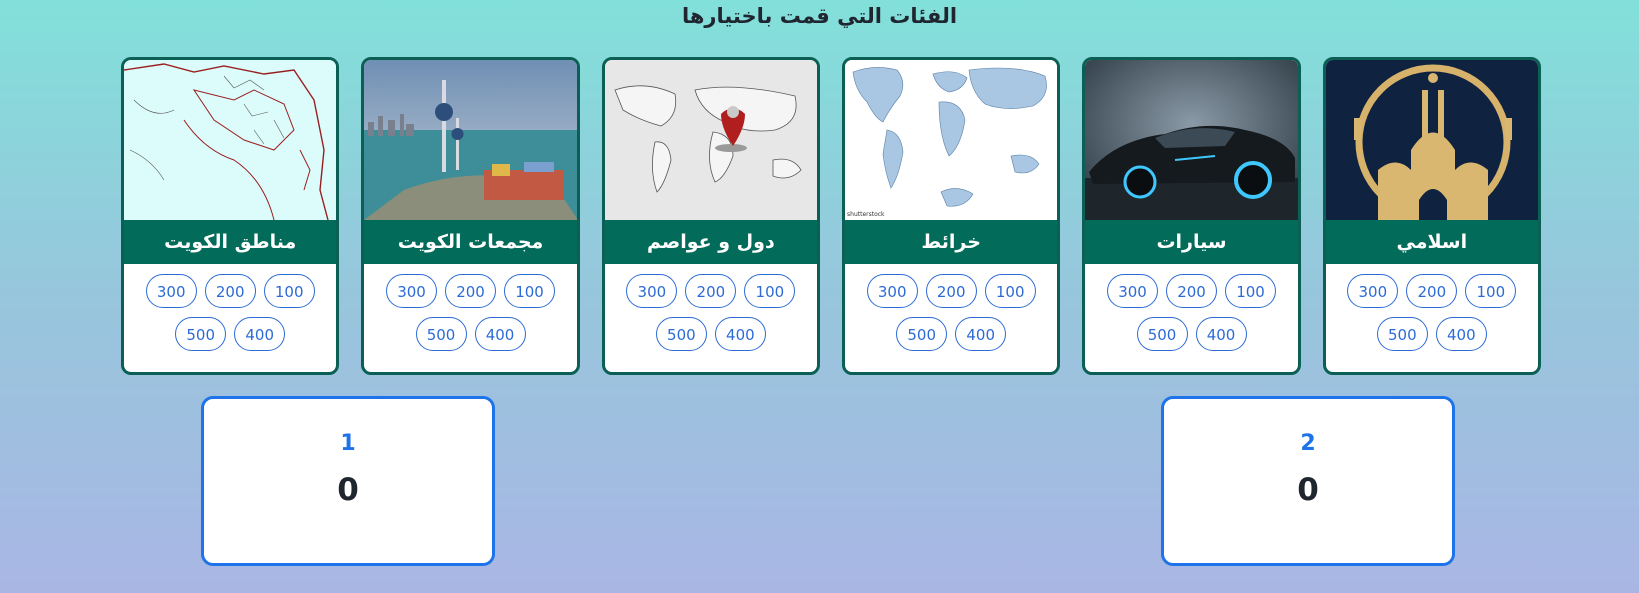  Describe the element at coordinates (1308, 443) in the screenshot. I see `team-name: 2` at that location.